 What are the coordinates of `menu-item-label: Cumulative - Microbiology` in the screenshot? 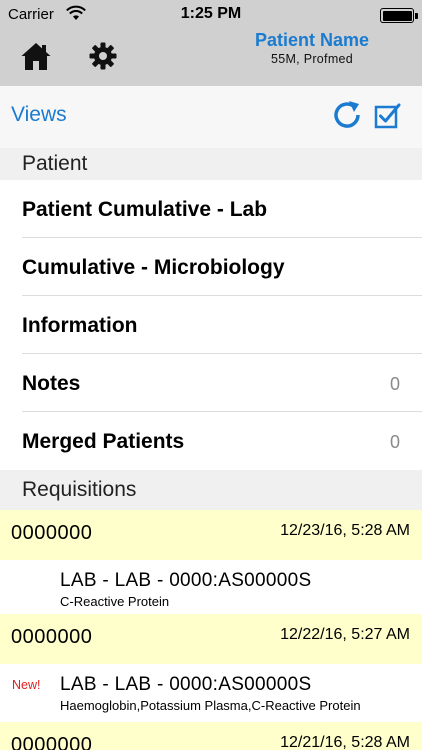 It's located at (153, 267).